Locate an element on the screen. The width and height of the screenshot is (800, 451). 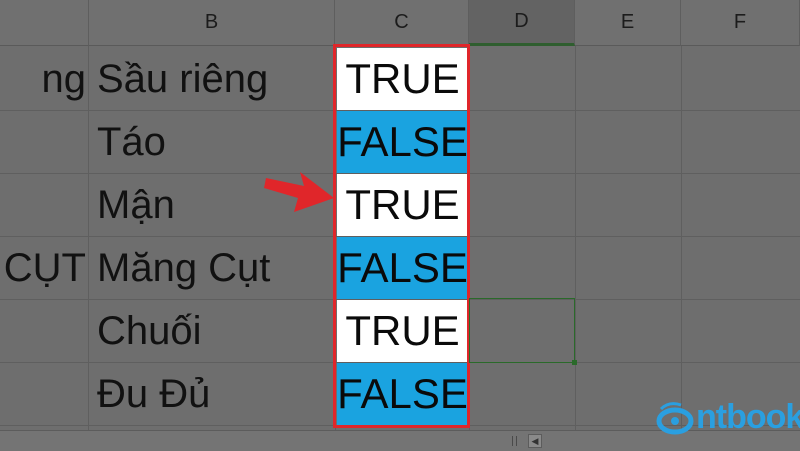
logo-swirl-icon is located at coordinates (675, 417).